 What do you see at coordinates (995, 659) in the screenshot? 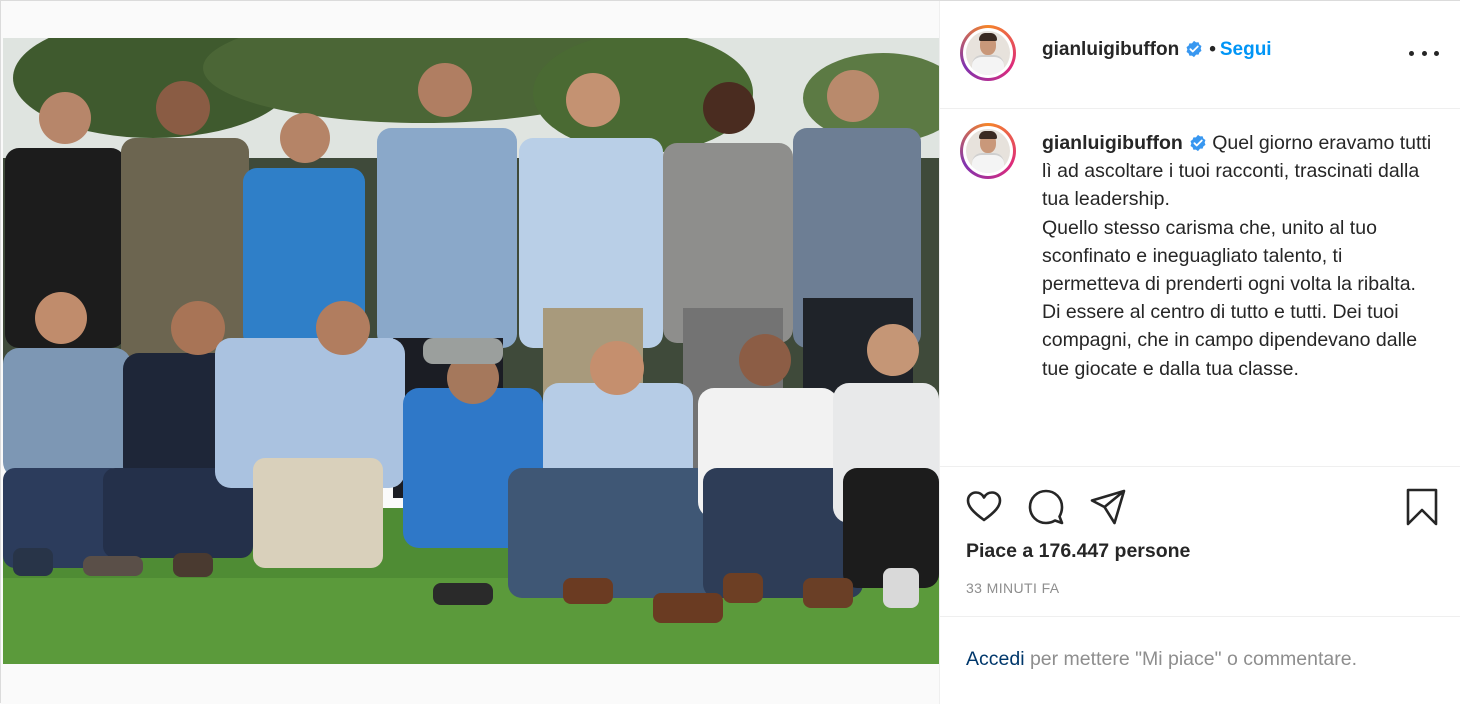
I see `login-link: Accedi` at bounding box center [995, 659].